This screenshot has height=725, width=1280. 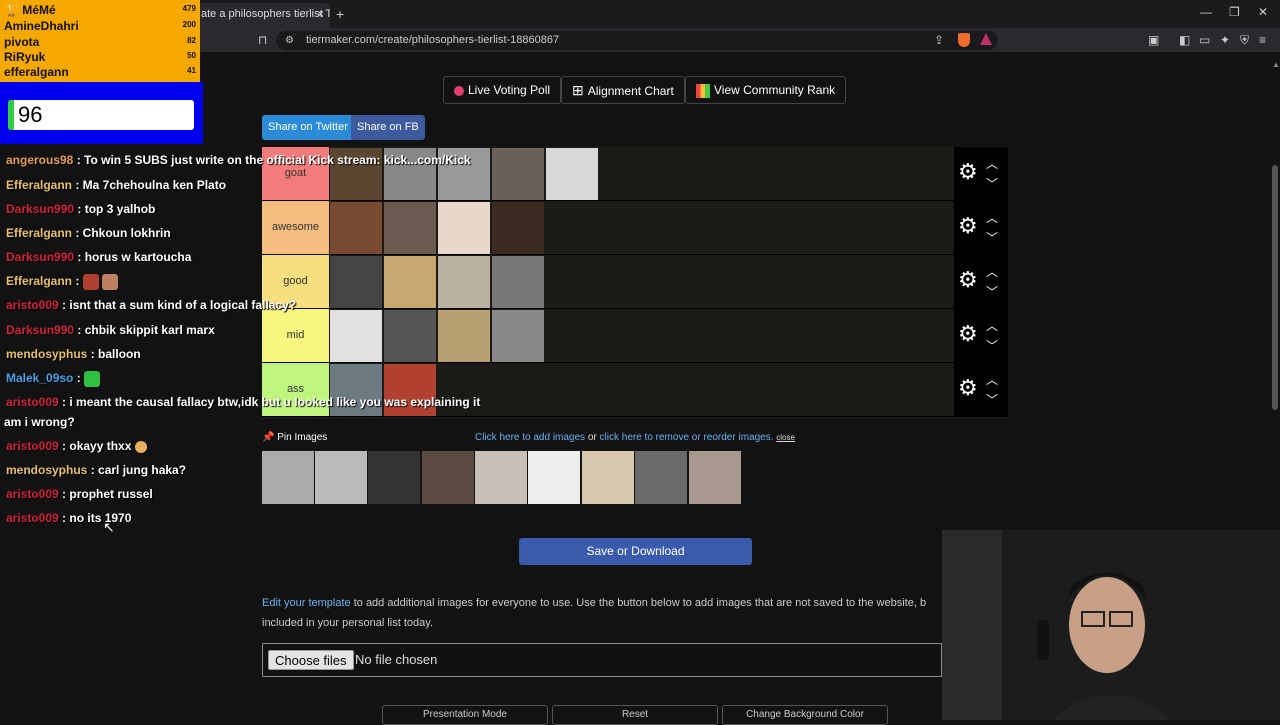 I want to click on remove-images-link: click here to remove or reorder images., so click(x=687, y=437).